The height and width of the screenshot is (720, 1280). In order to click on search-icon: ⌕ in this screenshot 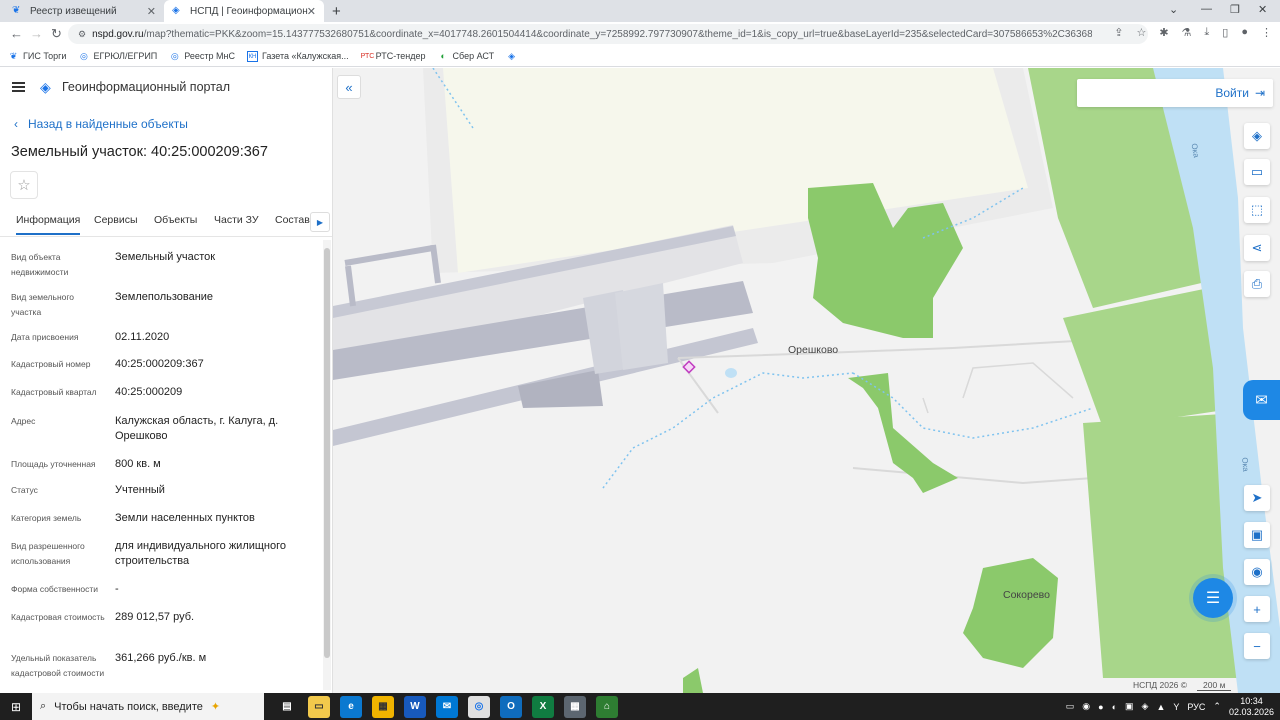, I will do `click(43, 706)`.